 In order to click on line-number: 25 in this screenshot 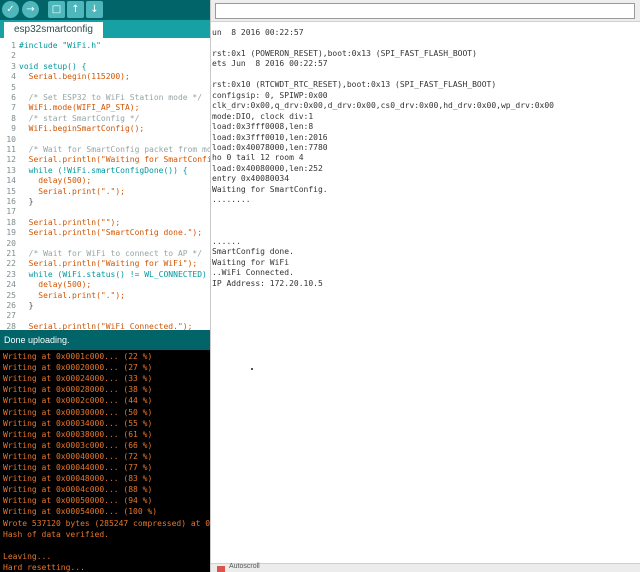, I will do `click(11, 295)`.